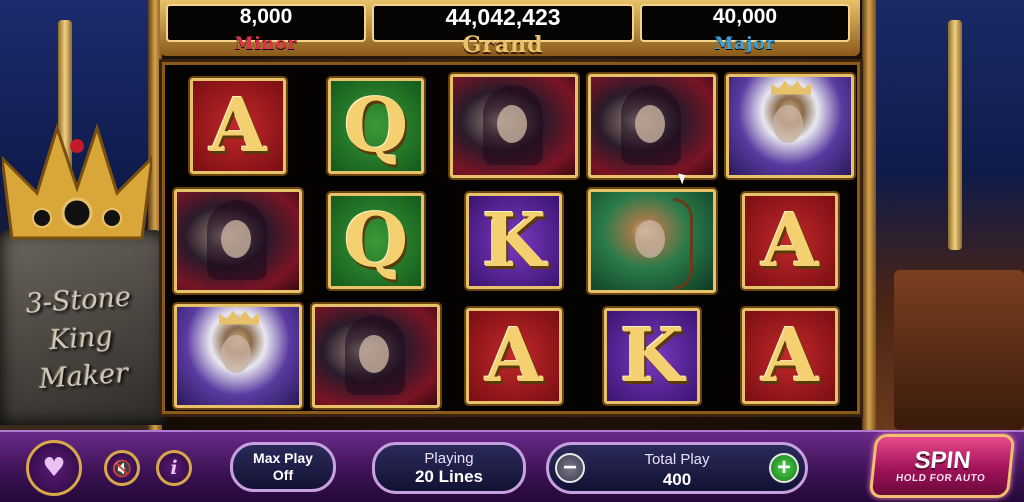 This screenshot has width=1024, height=502. I want to click on plus-icon: +, so click(783, 467).